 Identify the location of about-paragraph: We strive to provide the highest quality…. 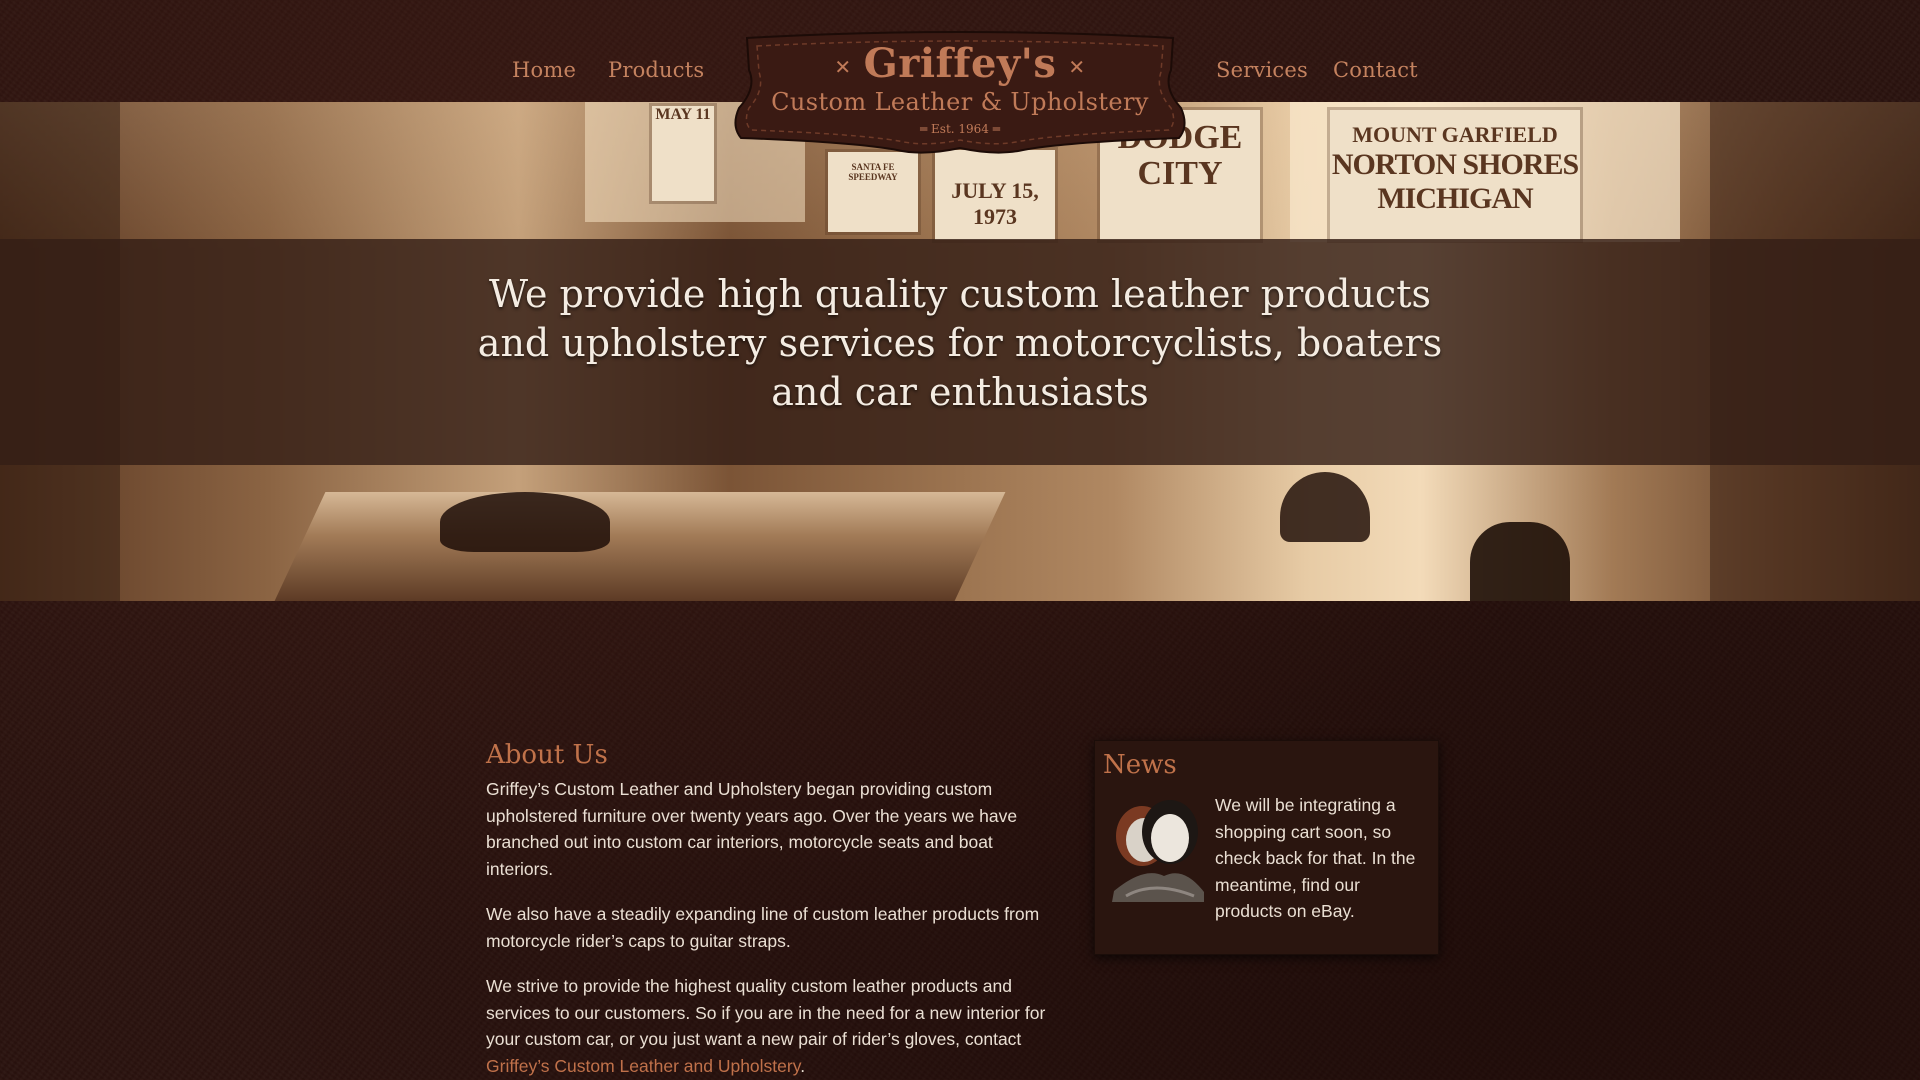
(766, 1026).